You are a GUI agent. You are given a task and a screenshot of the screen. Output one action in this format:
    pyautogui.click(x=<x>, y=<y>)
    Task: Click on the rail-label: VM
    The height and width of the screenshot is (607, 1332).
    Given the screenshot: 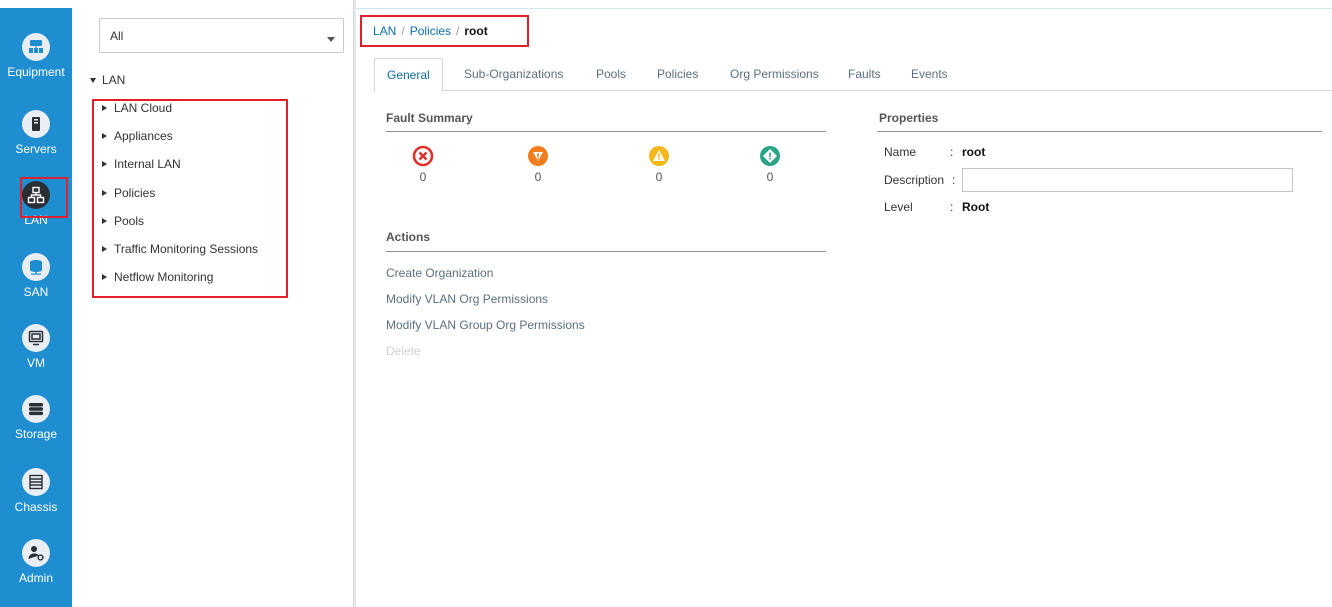 What is the action you would take?
    pyautogui.click(x=36, y=363)
    